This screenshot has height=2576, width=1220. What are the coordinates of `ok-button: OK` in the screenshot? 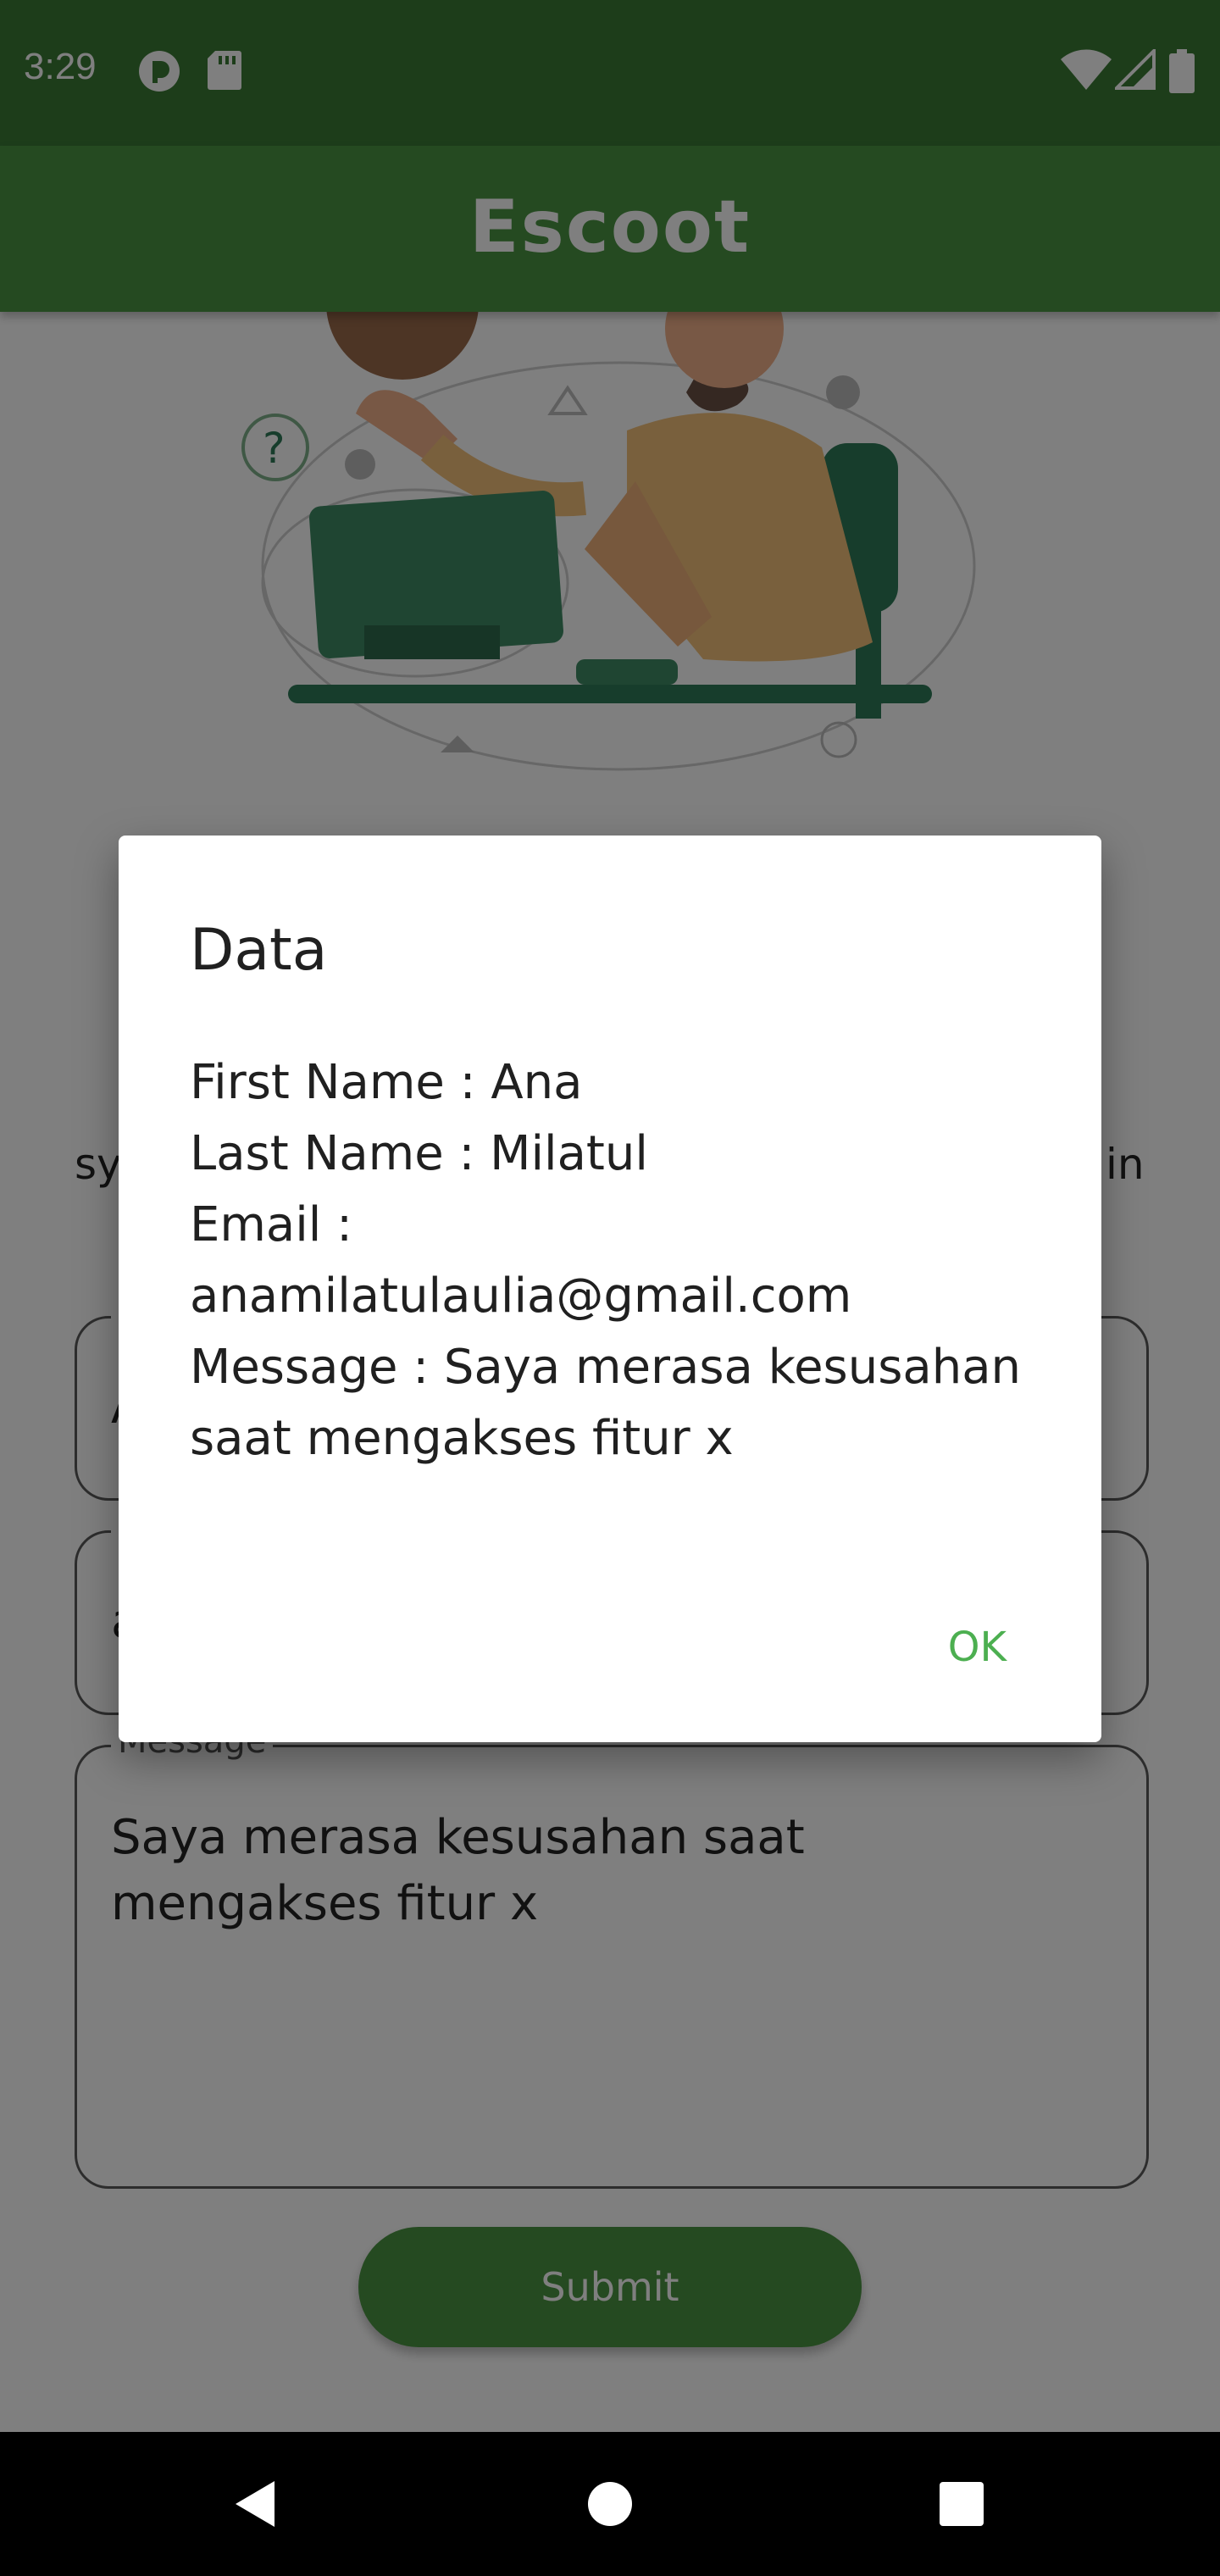 It's located at (977, 1647).